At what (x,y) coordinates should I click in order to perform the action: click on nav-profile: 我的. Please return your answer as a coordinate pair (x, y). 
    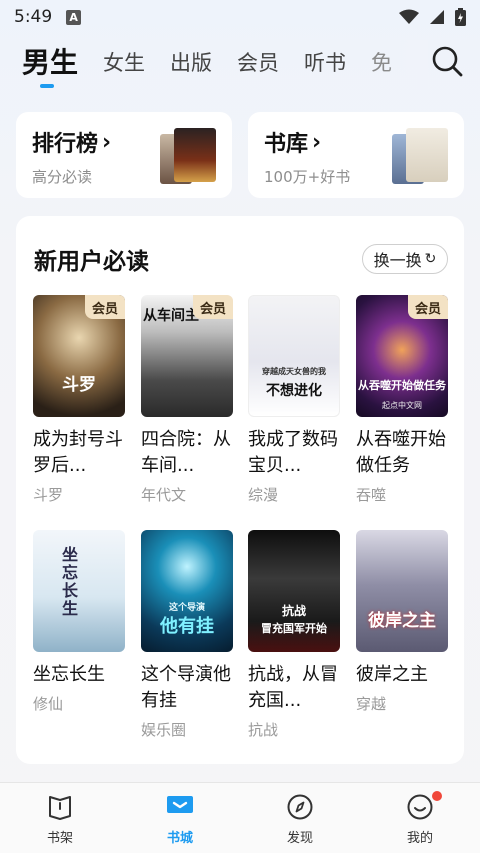
    Looking at the image, I should click on (420, 818).